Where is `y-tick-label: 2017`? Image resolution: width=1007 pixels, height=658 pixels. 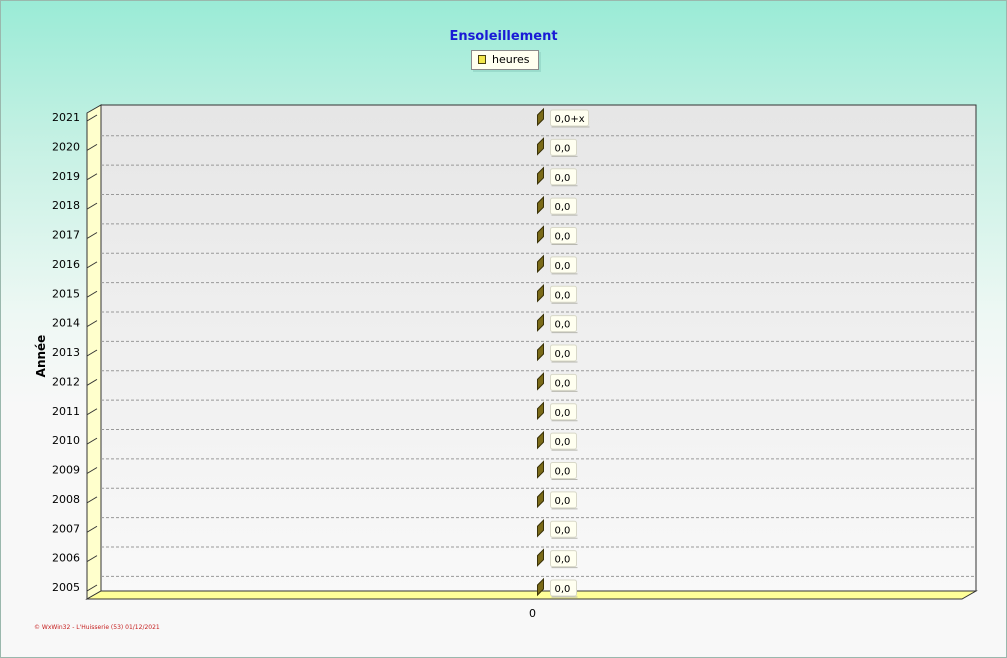 y-tick-label: 2017 is located at coordinates (66, 235).